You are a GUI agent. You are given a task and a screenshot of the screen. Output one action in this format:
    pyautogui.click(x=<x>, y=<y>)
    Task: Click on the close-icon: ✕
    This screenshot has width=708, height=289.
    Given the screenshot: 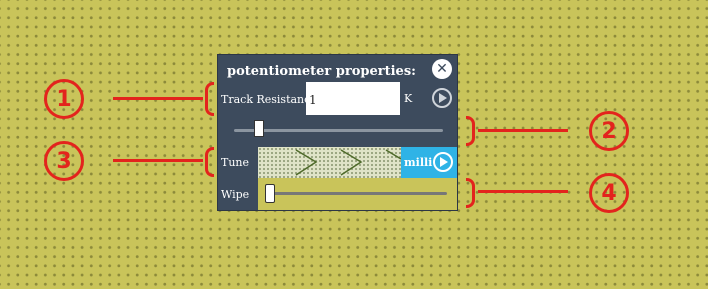 What is the action you would take?
    pyautogui.click(x=442, y=69)
    